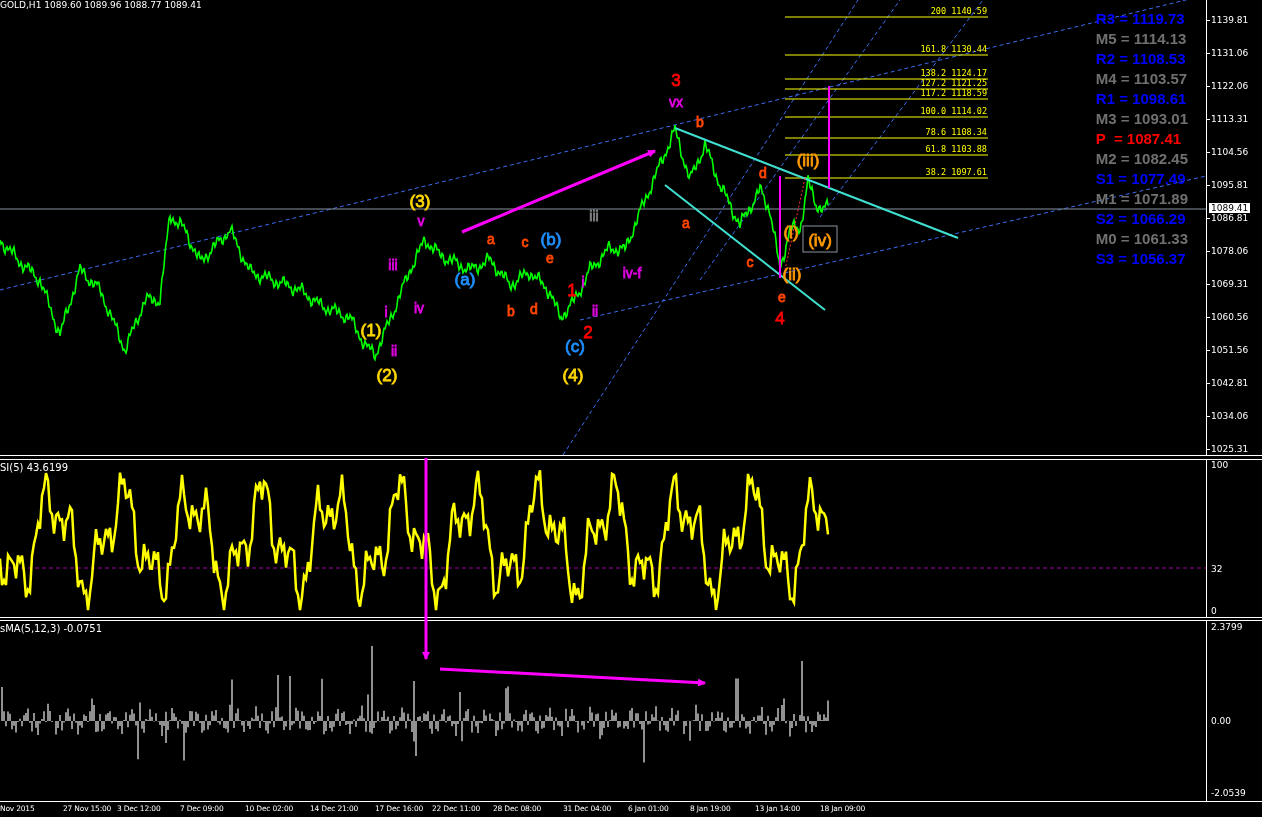 This screenshot has width=1262, height=817. I want to click on axis-label: -2.0539, so click(1228, 793).